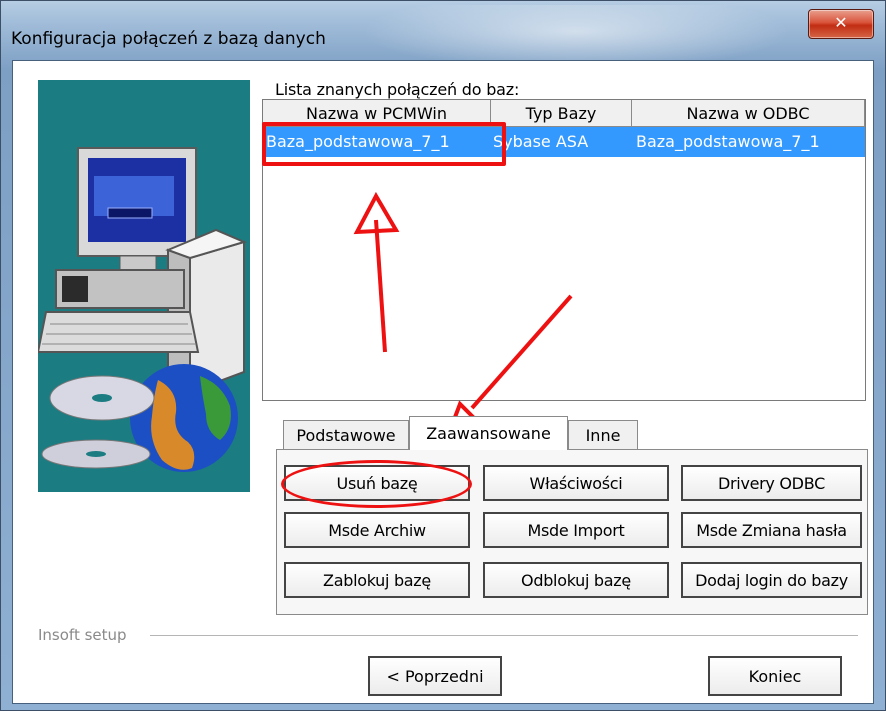 The height and width of the screenshot is (711, 886). What do you see at coordinates (463, 314) in the screenshot?
I see `annotation-arrows` at bounding box center [463, 314].